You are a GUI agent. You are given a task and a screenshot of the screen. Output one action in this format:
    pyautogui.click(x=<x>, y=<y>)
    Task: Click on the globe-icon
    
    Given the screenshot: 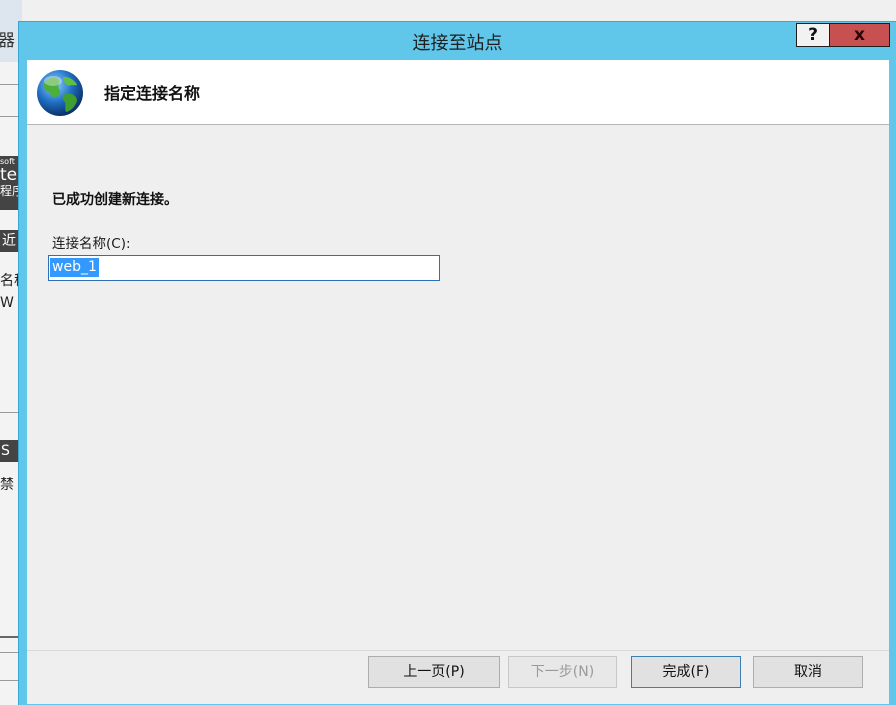 What is the action you would take?
    pyautogui.click(x=60, y=93)
    